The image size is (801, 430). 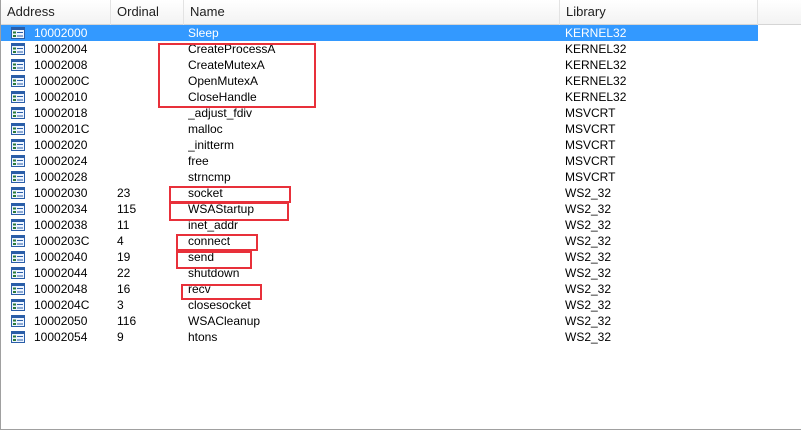 I want to click on cell-ordinal: 115, so click(x=127, y=209).